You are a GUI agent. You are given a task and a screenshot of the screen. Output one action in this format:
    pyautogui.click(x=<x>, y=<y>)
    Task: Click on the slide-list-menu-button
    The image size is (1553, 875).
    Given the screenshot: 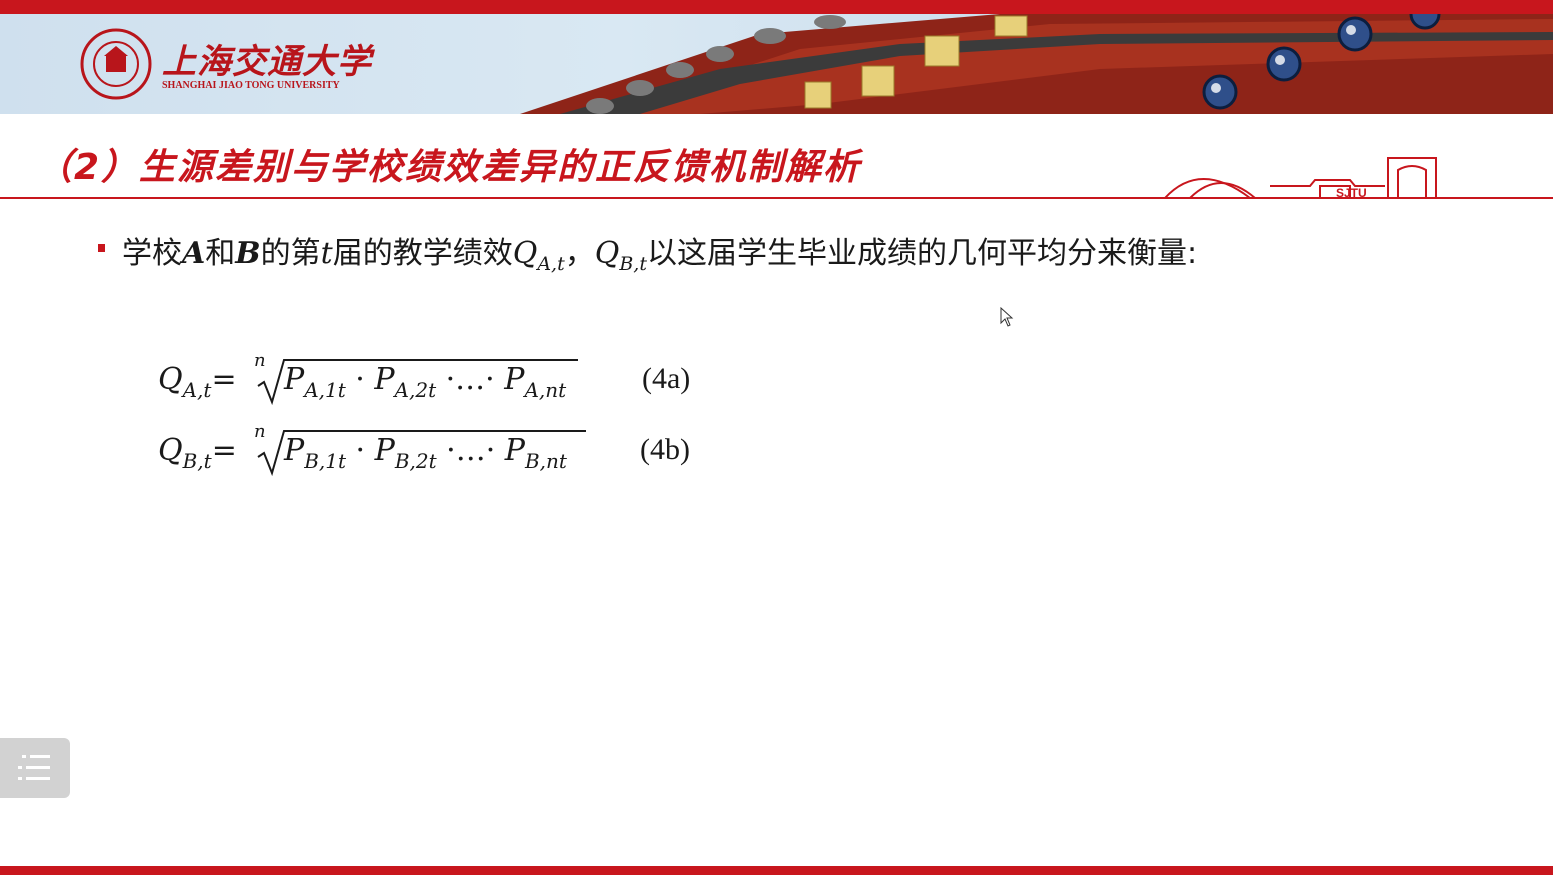 What is the action you would take?
    pyautogui.click(x=35, y=768)
    